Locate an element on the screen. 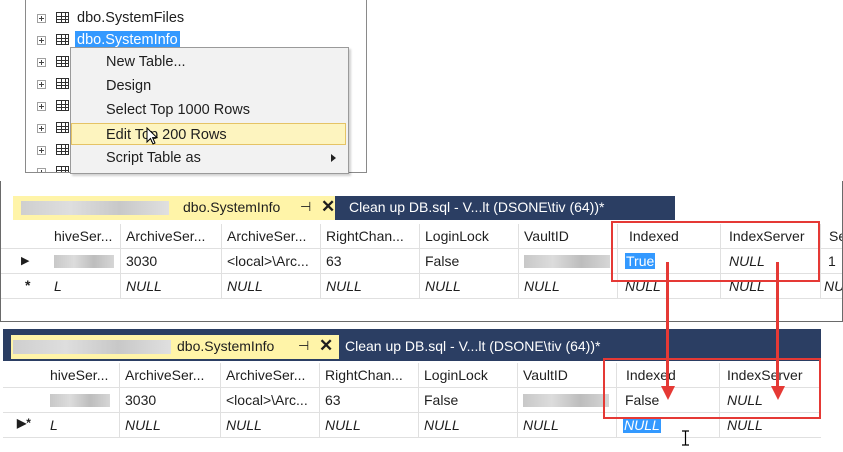 The height and width of the screenshot is (452, 843). highlight-box-after is located at coordinates (712, 388).